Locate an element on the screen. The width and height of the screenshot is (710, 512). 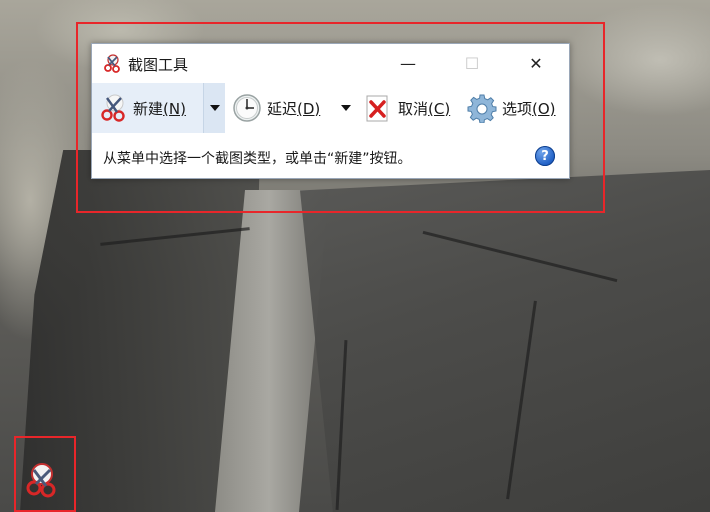
close-button: ✕ is located at coordinates (536, 63).